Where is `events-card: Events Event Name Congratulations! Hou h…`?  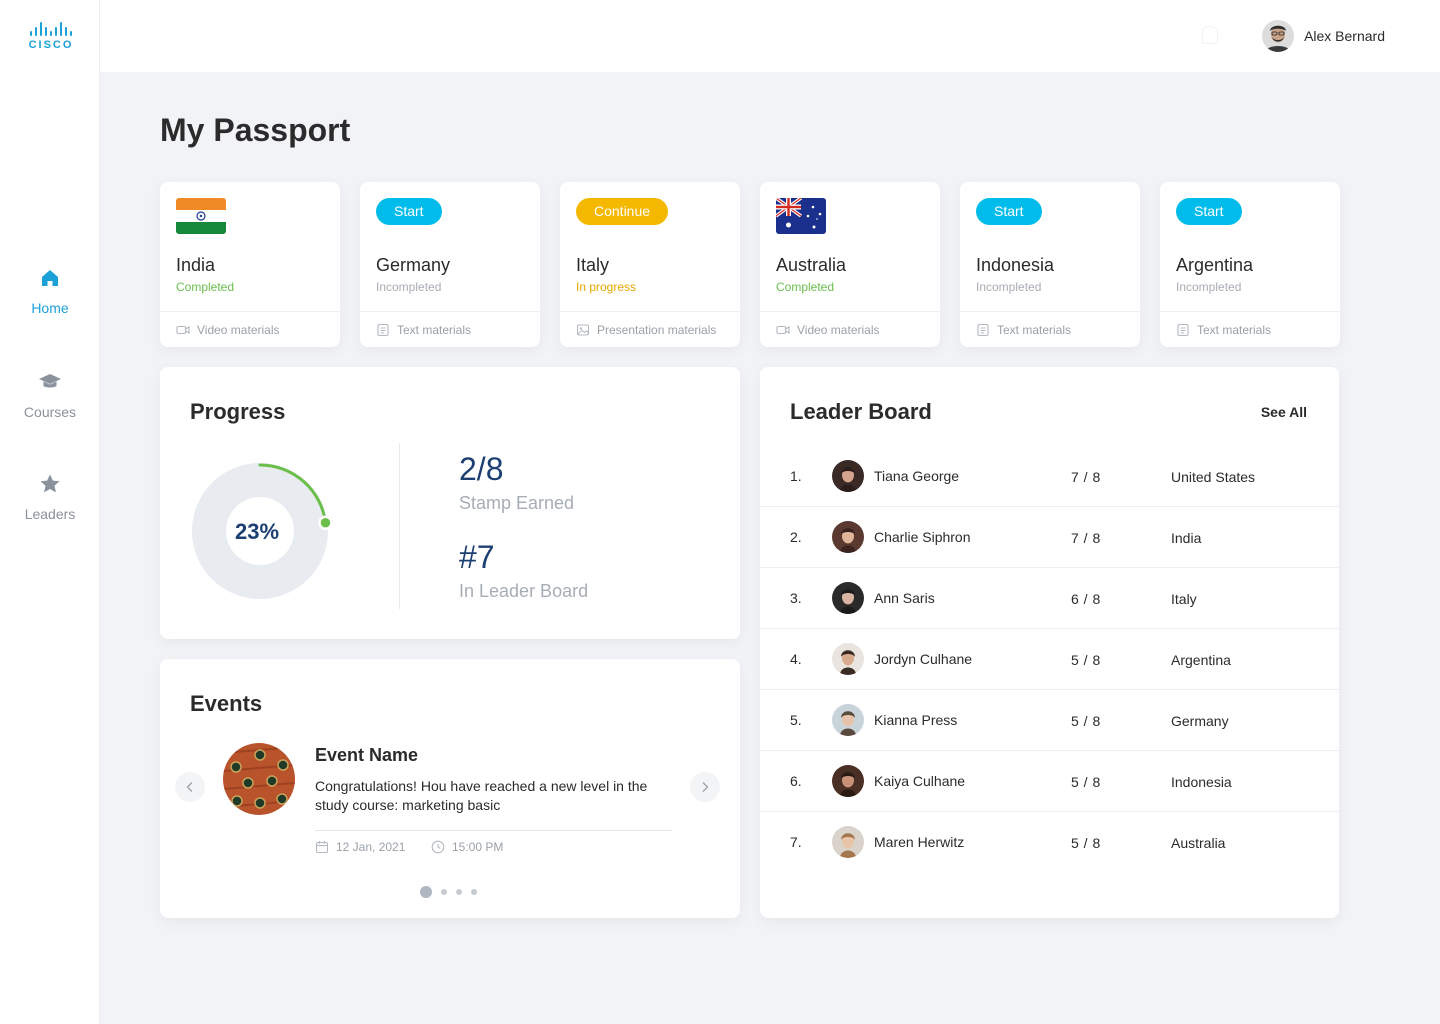
events-card: Events Event Name Congratulations! Hou h… is located at coordinates (450, 788).